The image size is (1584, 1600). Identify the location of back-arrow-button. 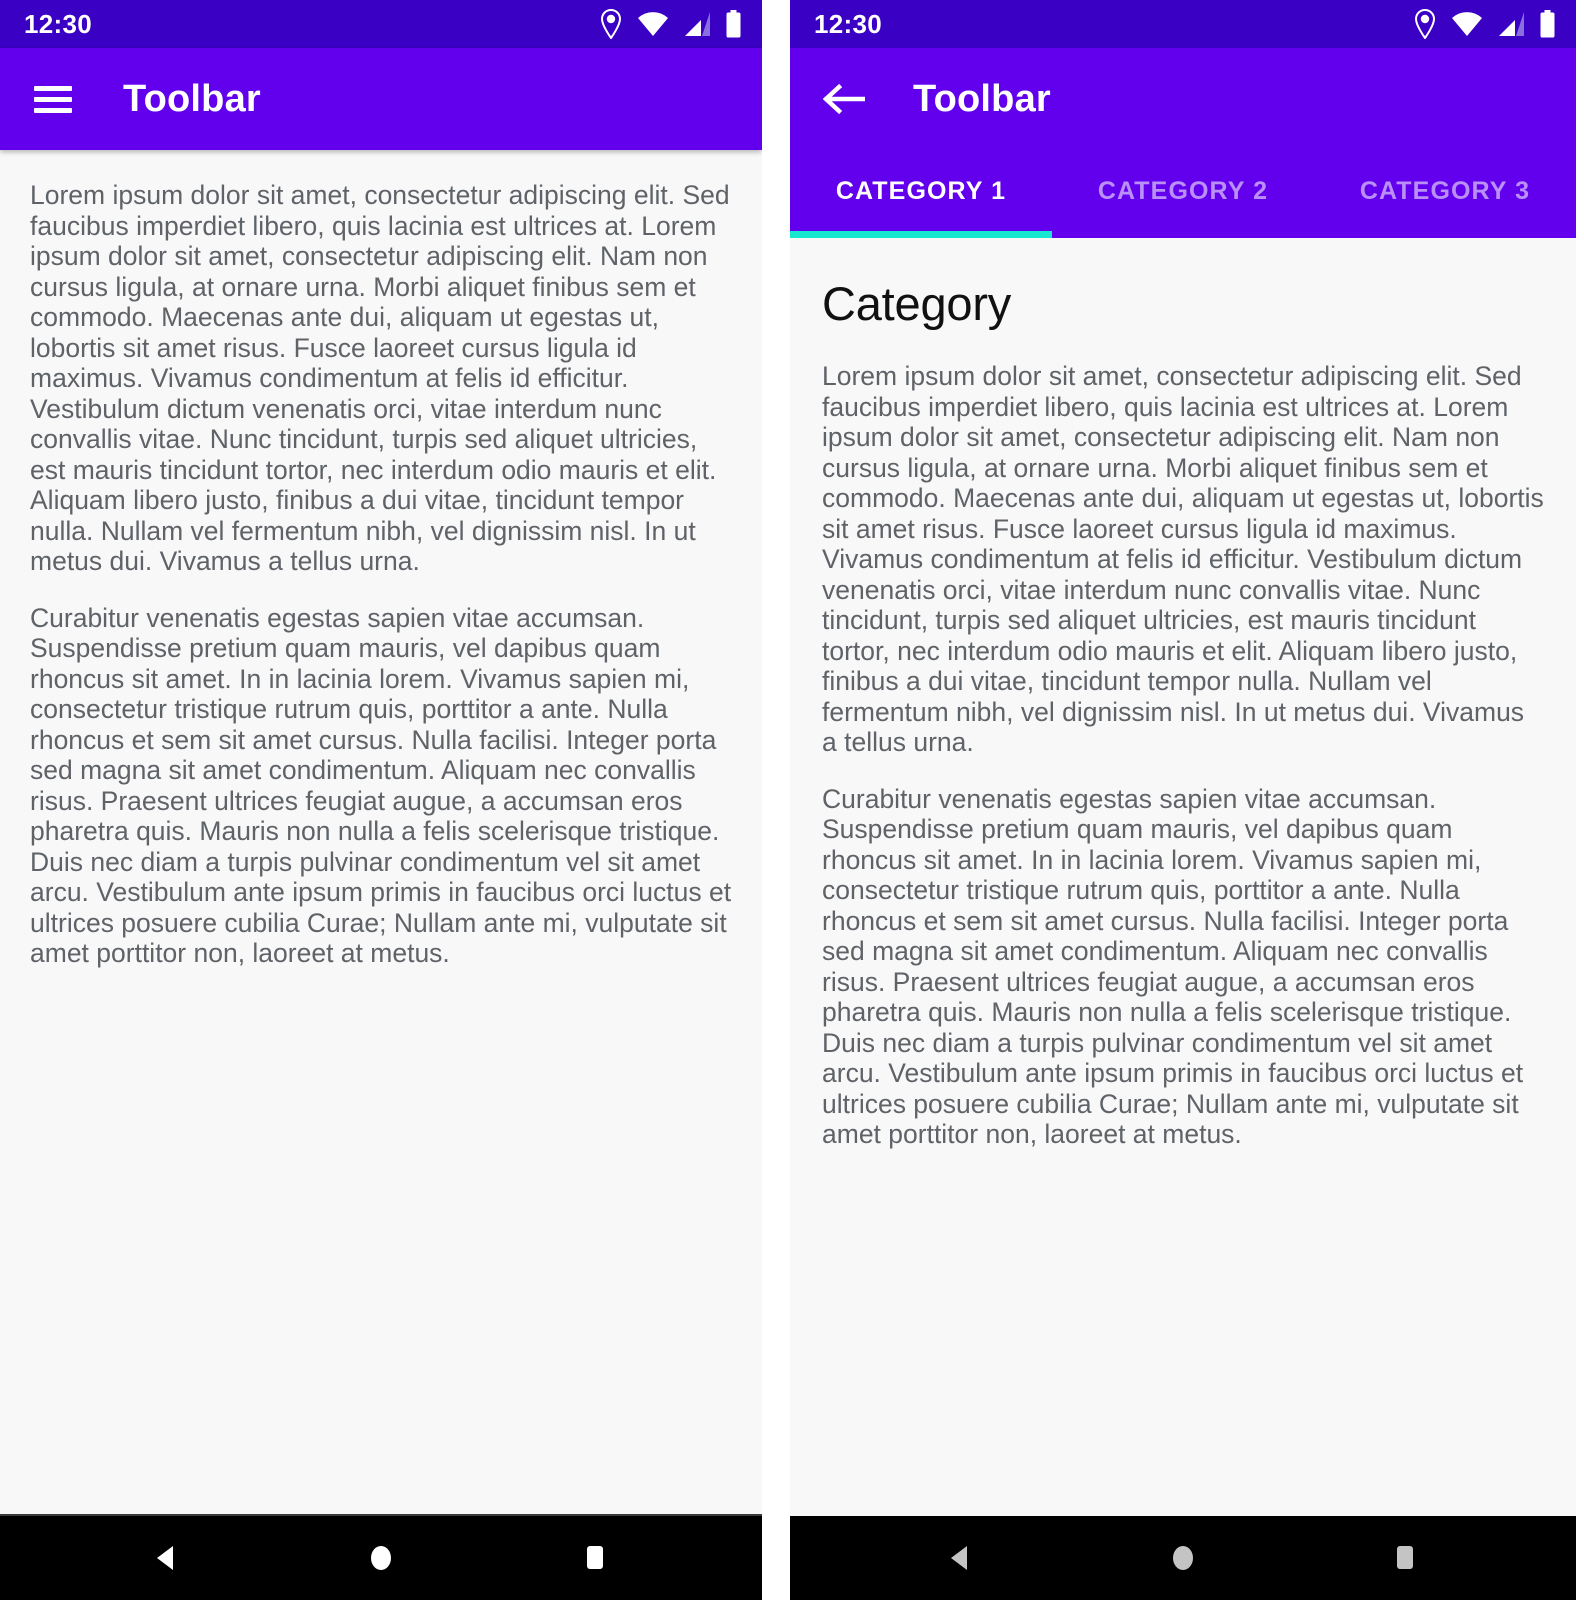
(843, 99).